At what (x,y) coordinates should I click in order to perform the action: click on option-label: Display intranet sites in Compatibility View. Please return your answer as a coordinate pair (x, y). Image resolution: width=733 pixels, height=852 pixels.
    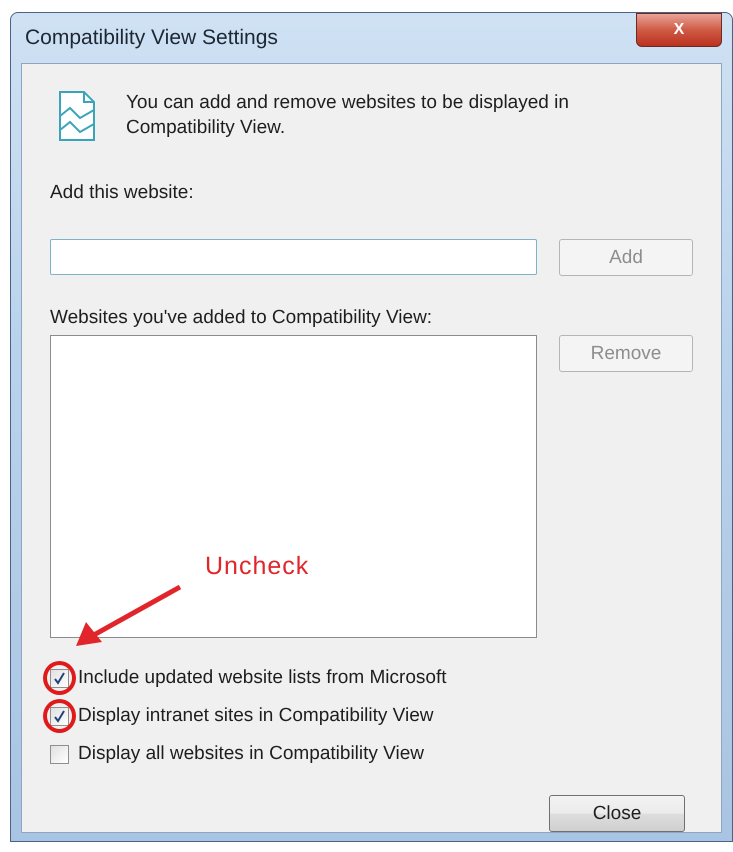
    Looking at the image, I should click on (256, 716).